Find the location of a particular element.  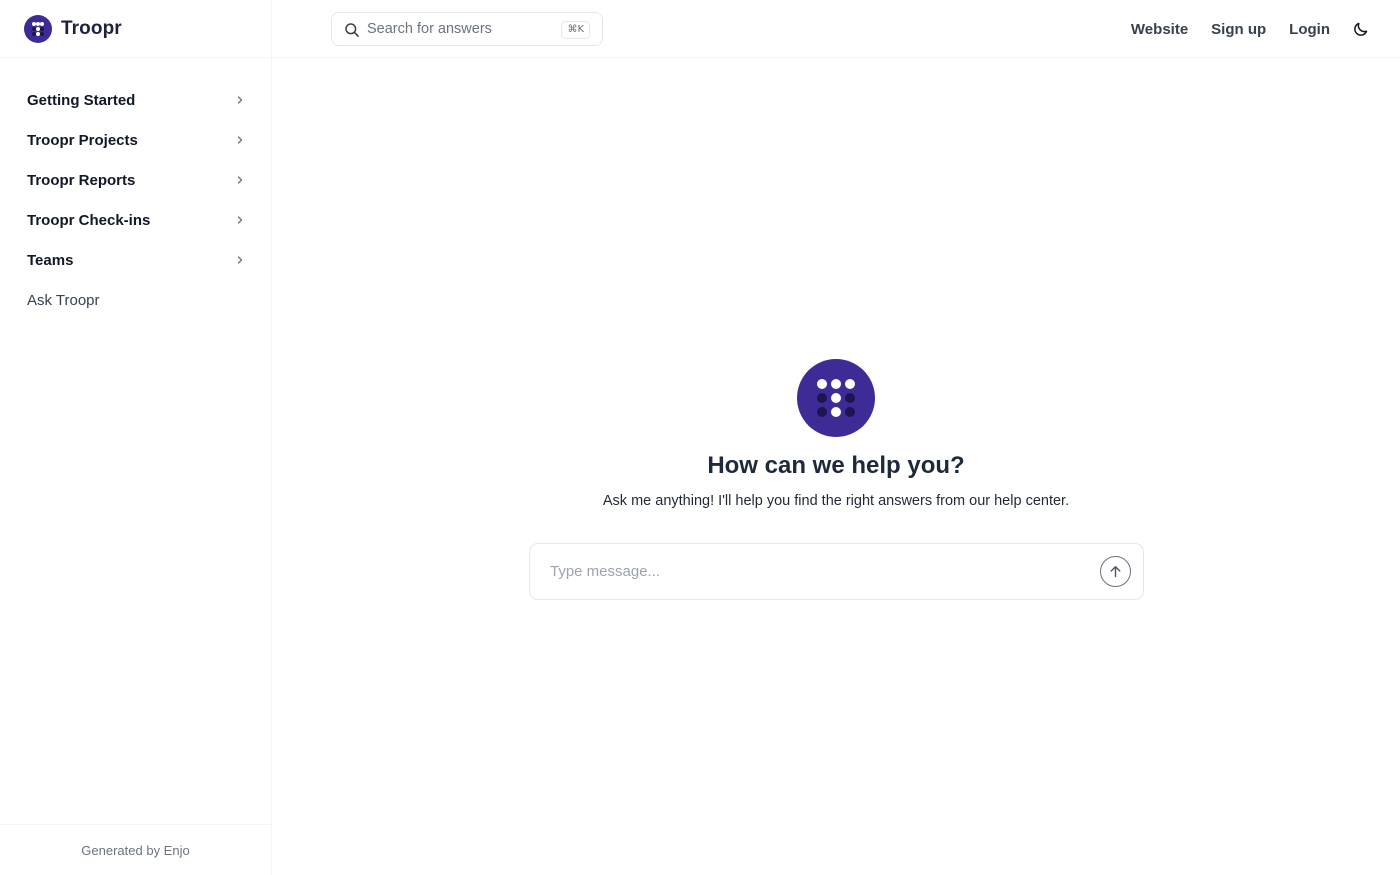

send-button is located at coordinates (1115, 571).